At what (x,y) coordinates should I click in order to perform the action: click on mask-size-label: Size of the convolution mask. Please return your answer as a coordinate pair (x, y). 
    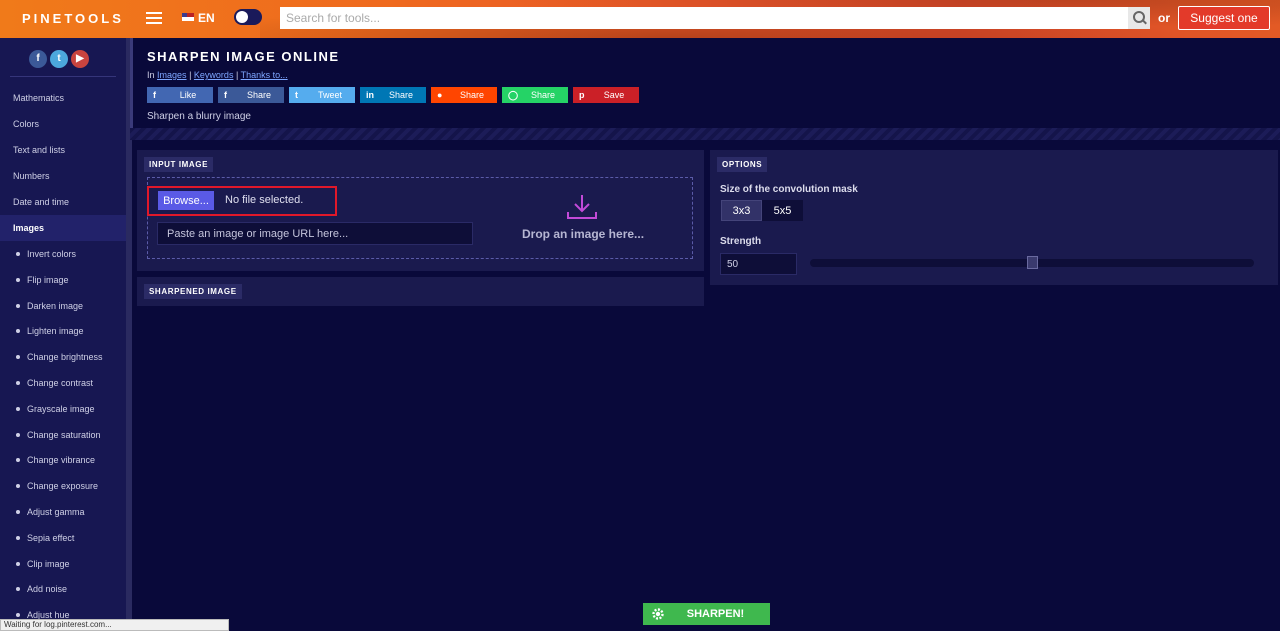
    Looking at the image, I should click on (789, 189).